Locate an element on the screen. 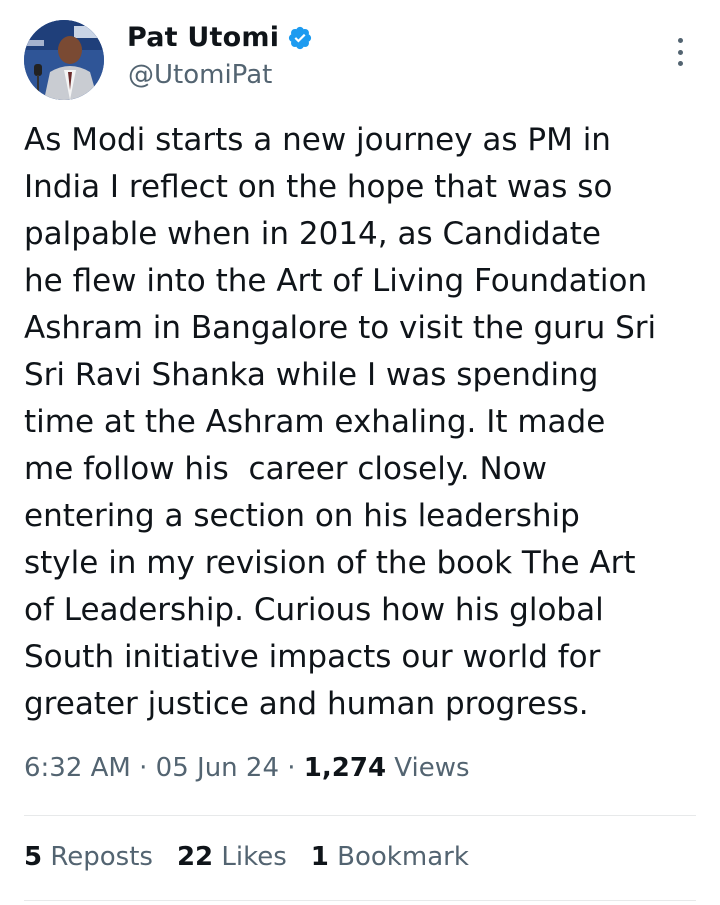  tweet-text-line: entering a section on his leadership is located at coordinates (302, 516).